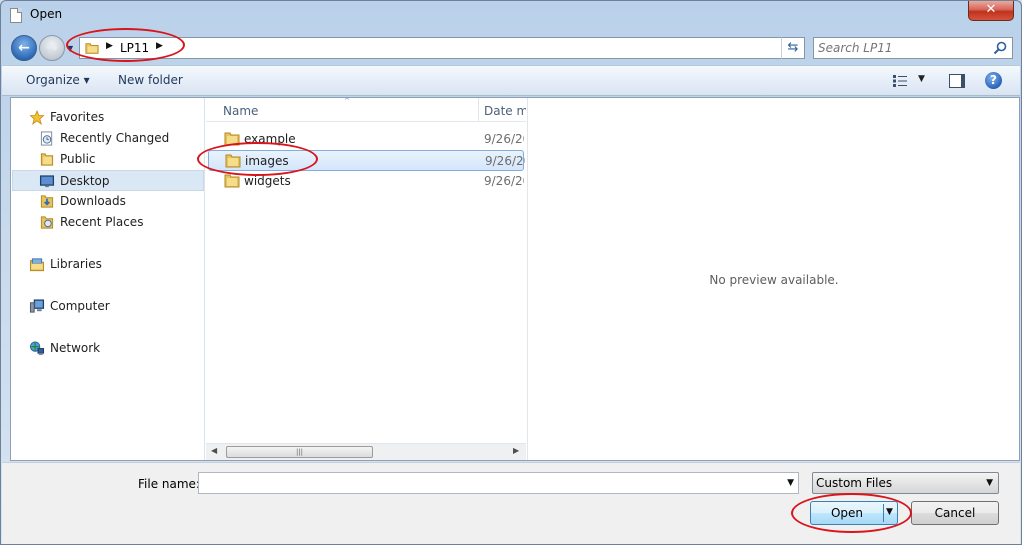 The width and height of the screenshot is (1022, 545). What do you see at coordinates (366, 109) in the screenshot?
I see `column-header: Name ^ Date modified` at bounding box center [366, 109].